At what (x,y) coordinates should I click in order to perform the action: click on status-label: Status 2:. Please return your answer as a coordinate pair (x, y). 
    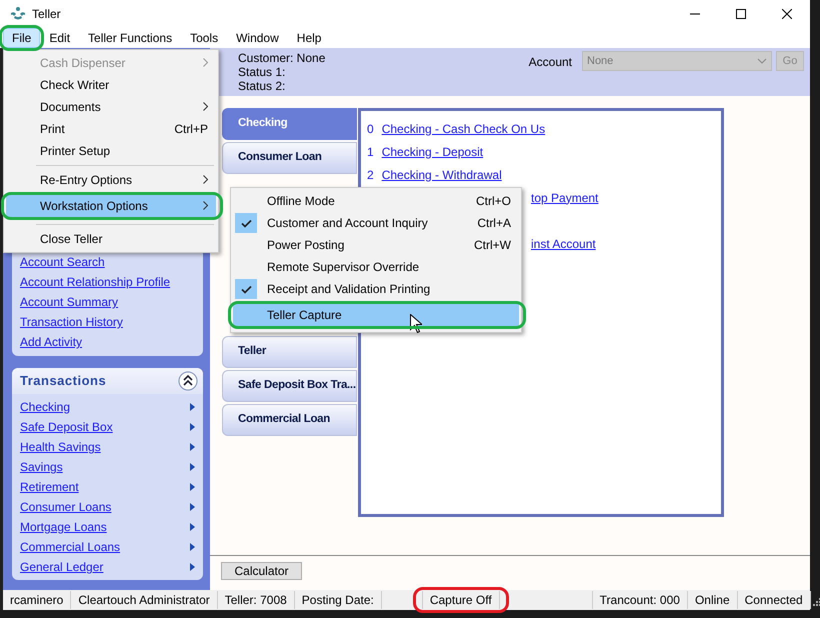
    Looking at the image, I should click on (262, 86).